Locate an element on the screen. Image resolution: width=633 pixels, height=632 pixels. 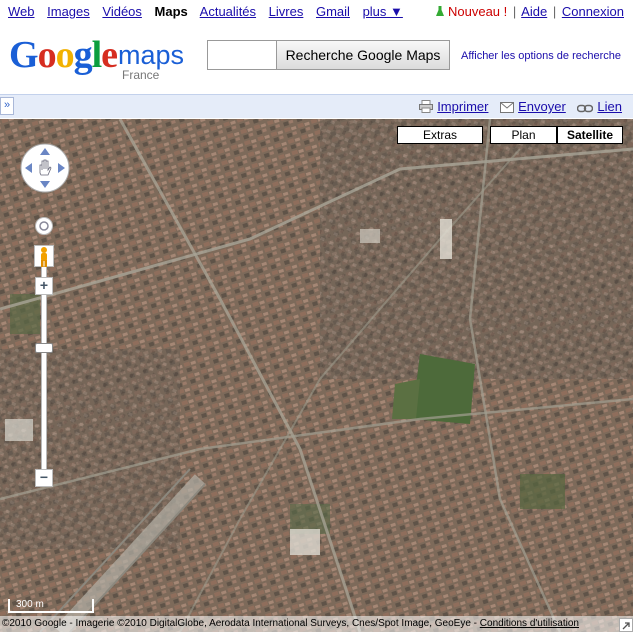
send-link: Envoyer is located at coordinates (542, 106).